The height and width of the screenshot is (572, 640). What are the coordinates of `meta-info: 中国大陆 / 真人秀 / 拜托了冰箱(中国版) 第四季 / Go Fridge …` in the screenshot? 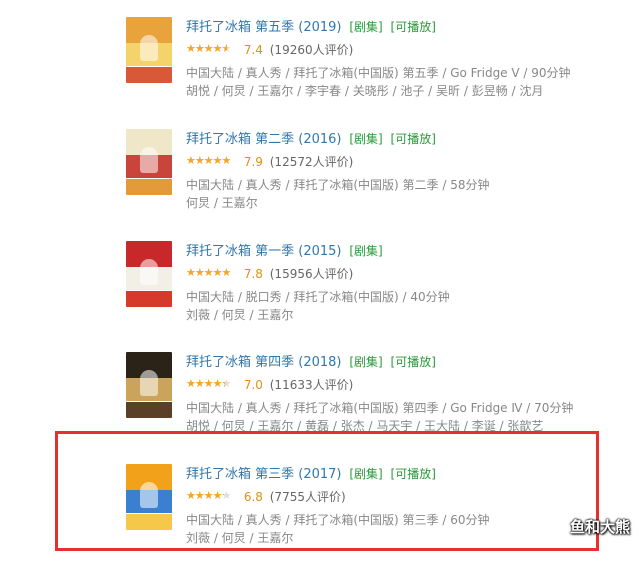 It's located at (380, 408).